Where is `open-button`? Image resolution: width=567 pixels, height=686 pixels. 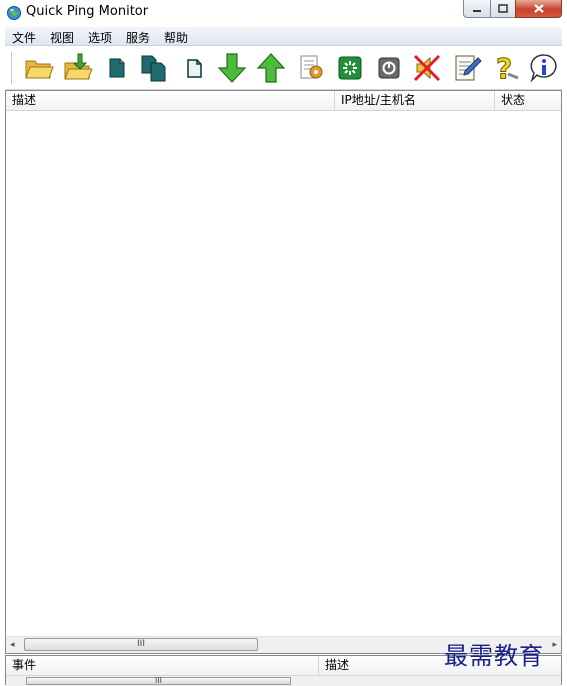 open-button is located at coordinates (39, 68).